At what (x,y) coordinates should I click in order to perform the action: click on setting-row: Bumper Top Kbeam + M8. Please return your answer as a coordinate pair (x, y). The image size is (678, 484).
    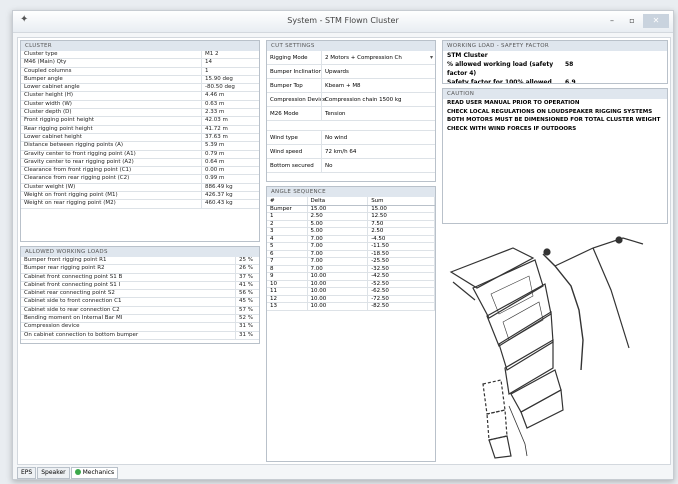
    Looking at the image, I should click on (351, 86).